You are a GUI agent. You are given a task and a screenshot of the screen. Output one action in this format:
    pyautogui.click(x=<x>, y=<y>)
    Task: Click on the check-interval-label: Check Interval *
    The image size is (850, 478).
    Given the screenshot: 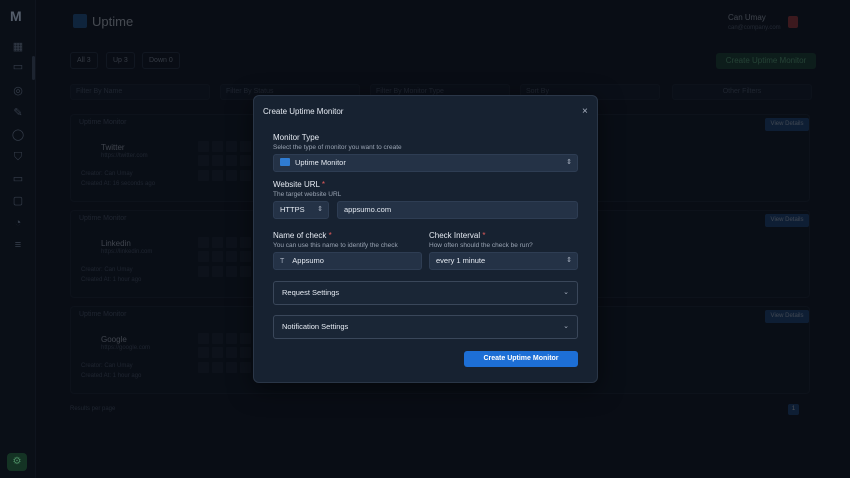 What is the action you would take?
    pyautogui.click(x=457, y=235)
    